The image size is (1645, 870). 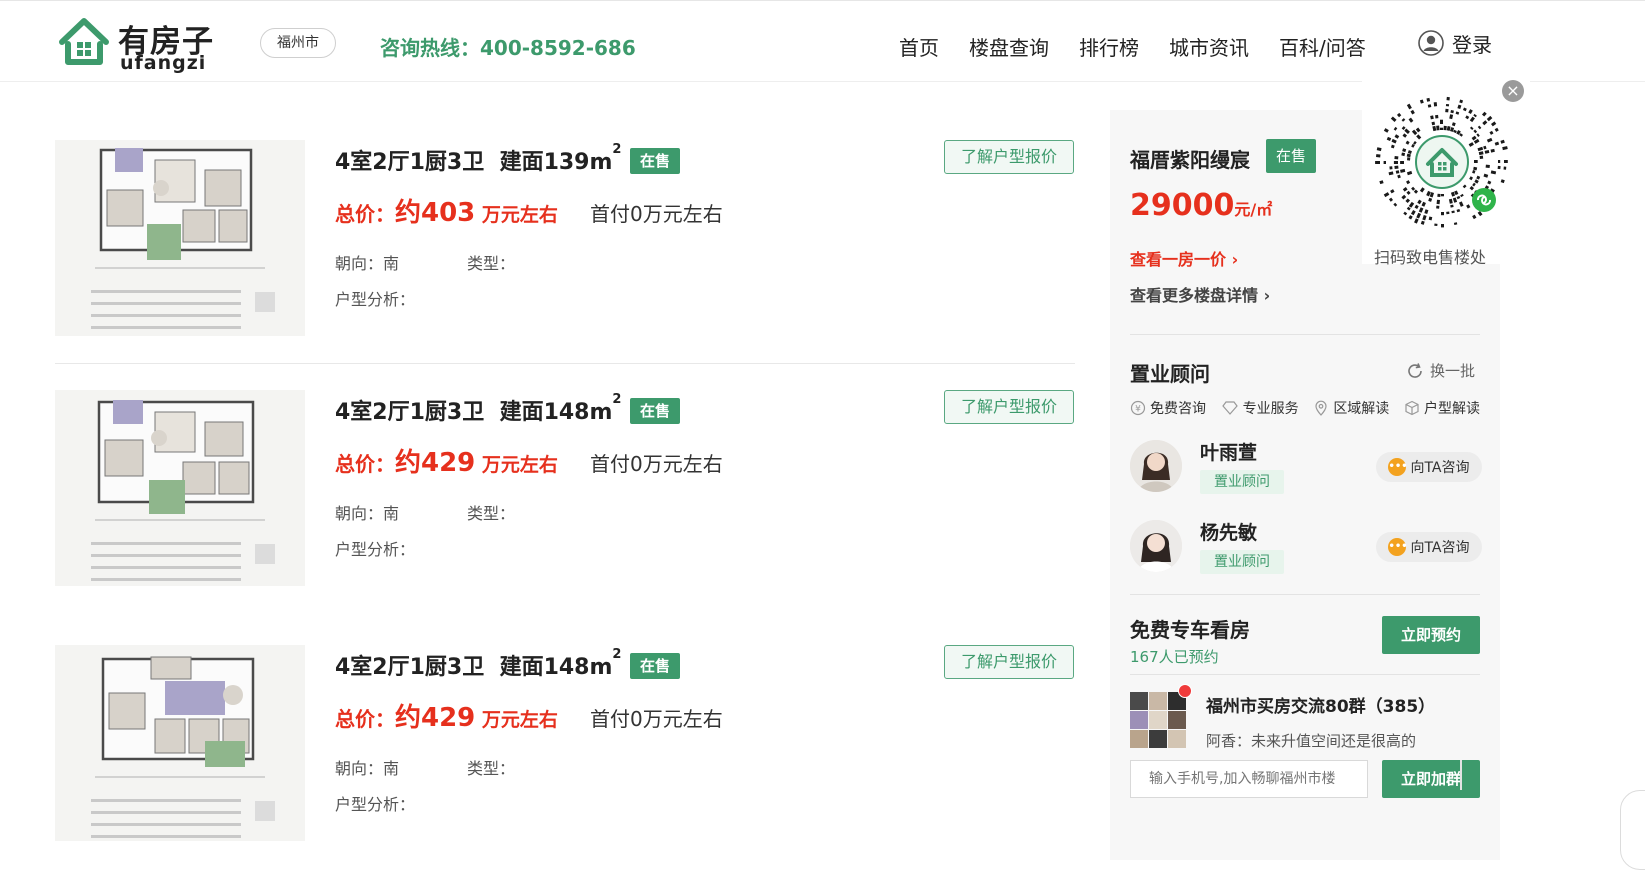 I want to click on advisor-name: 叶雨萱, so click(x=1229, y=453).